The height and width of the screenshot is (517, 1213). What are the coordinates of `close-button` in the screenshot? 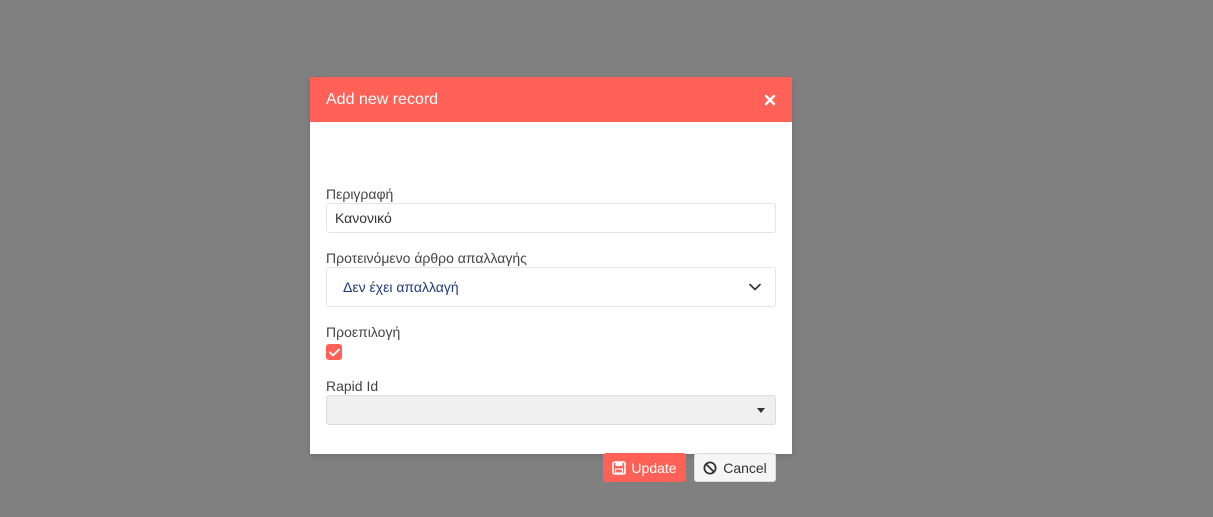 It's located at (770, 100).